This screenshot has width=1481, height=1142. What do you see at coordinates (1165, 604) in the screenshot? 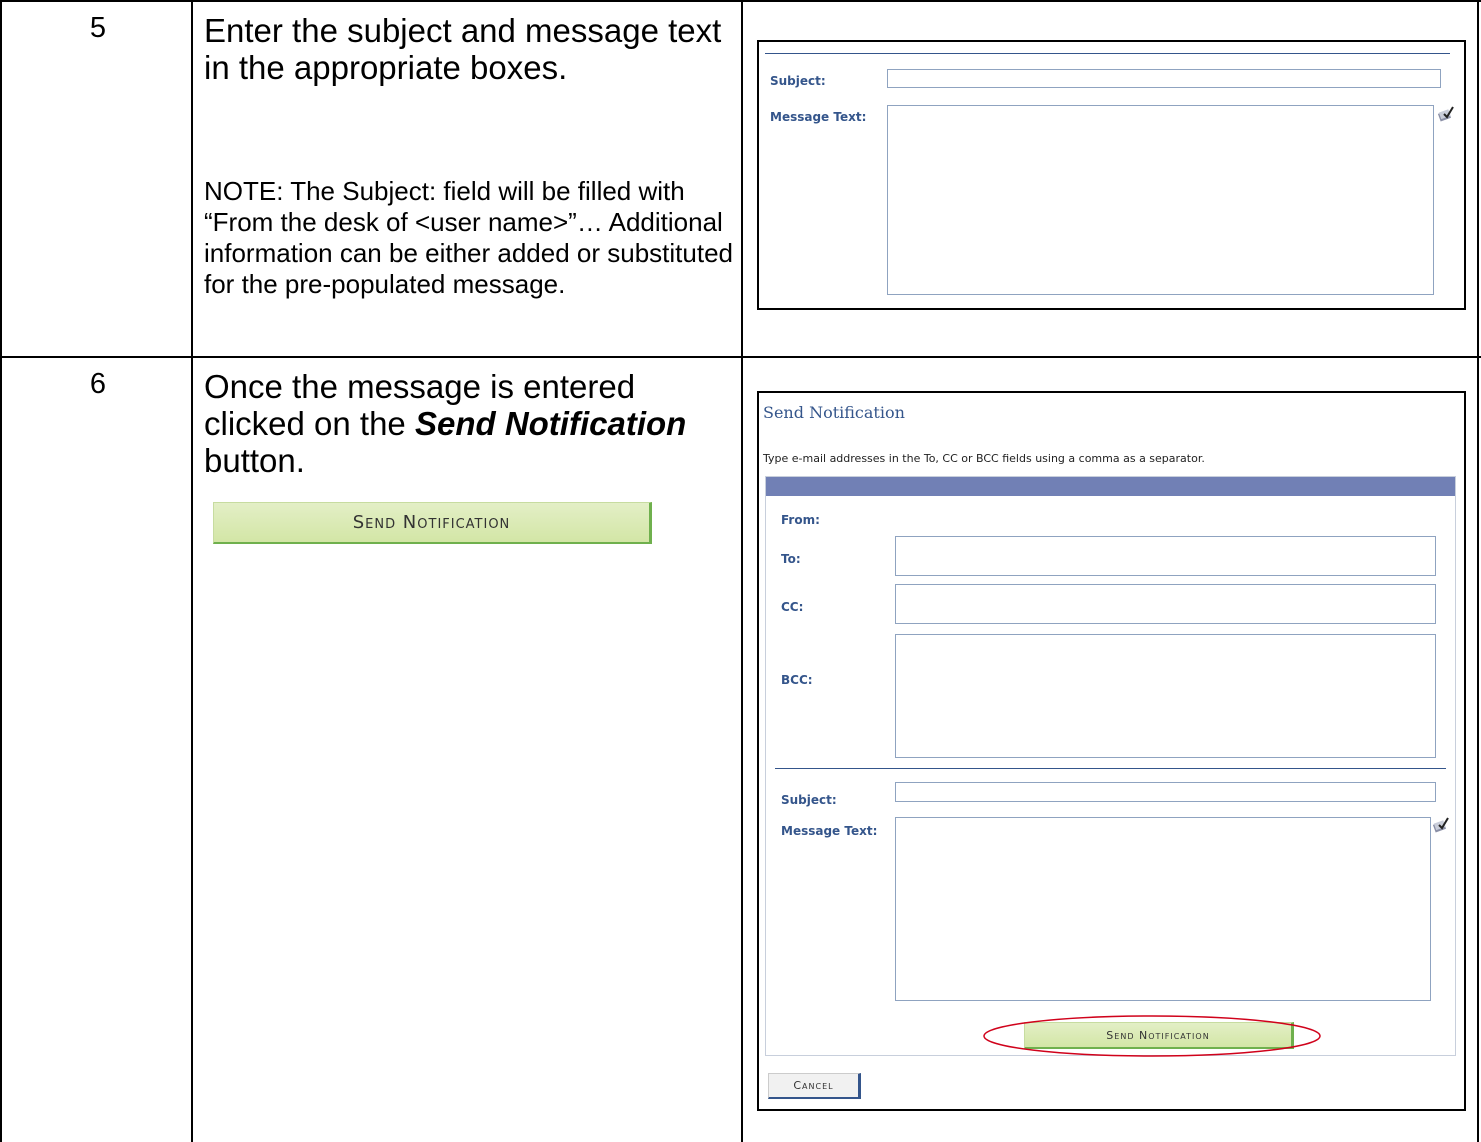
I see `cc-input` at bounding box center [1165, 604].